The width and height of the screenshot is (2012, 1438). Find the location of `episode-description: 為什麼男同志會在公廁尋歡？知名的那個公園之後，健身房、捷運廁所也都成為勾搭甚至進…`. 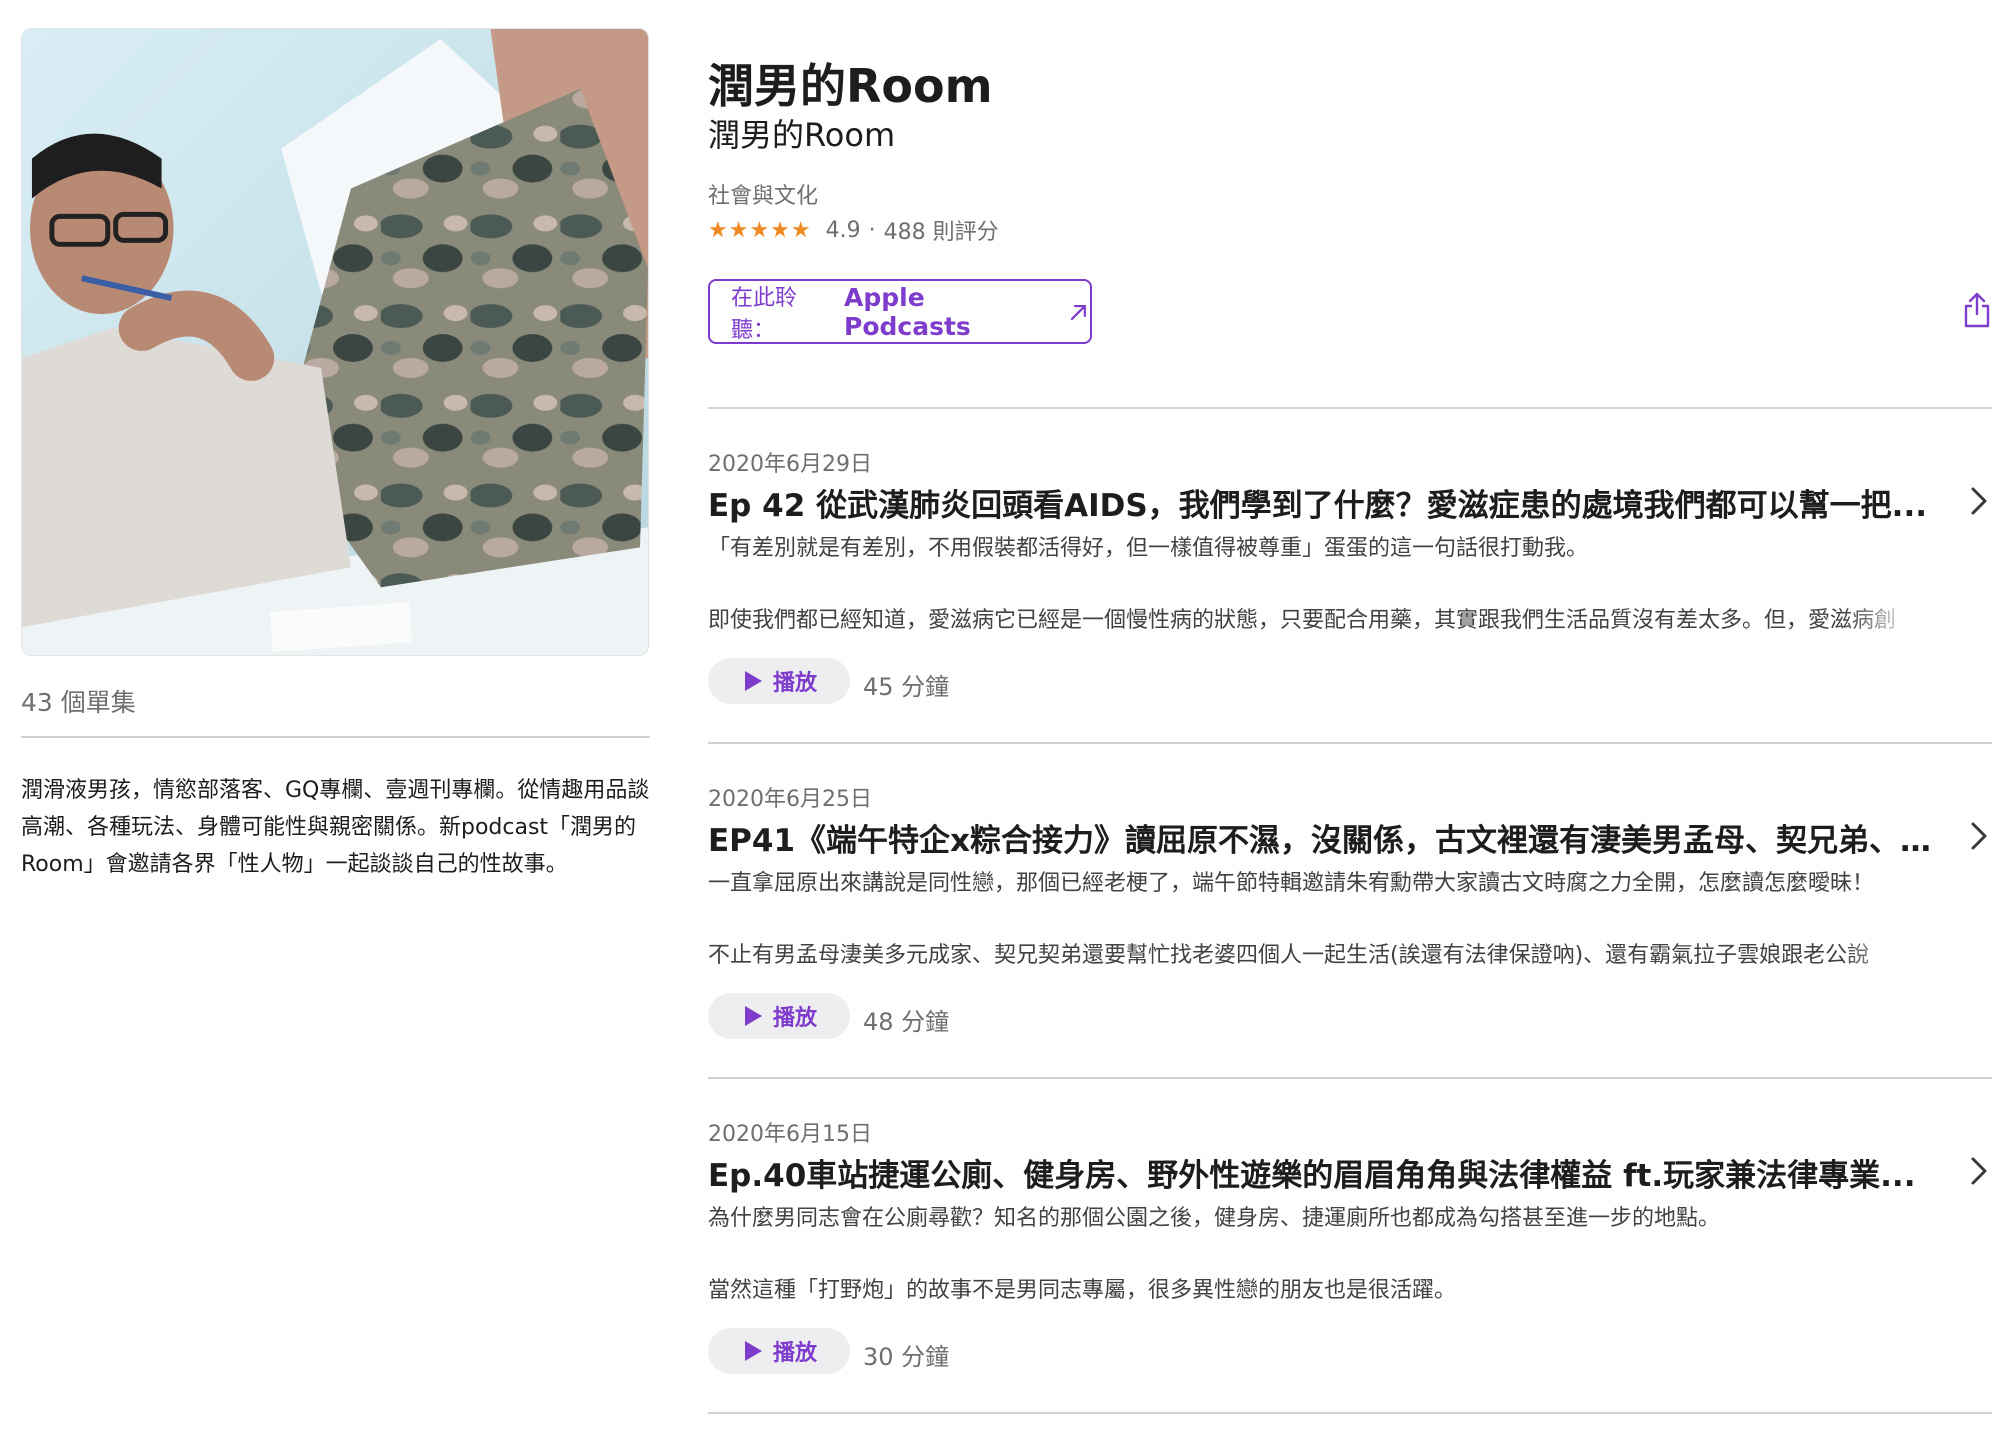

episode-description: 為什麼男同志會在公廁尋歡？知名的那個公園之後，健身房、捷運廁所也都成為勾搭甚至進… is located at coordinates (1214, 1218).